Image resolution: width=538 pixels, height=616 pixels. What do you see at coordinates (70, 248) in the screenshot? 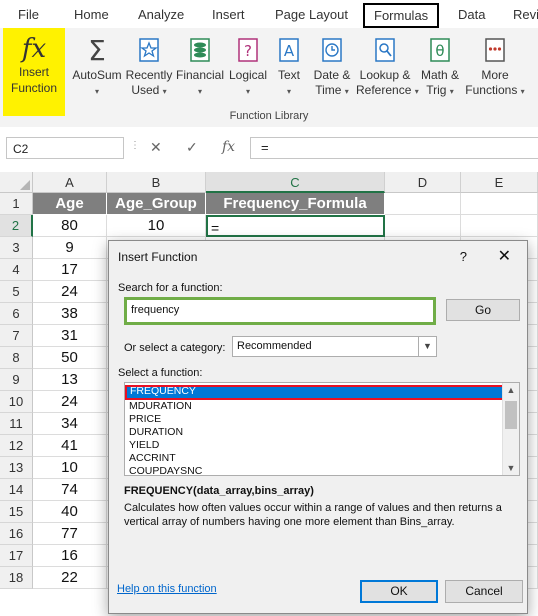
I see `grid-cell: 9` at bounding box center [70, 248].